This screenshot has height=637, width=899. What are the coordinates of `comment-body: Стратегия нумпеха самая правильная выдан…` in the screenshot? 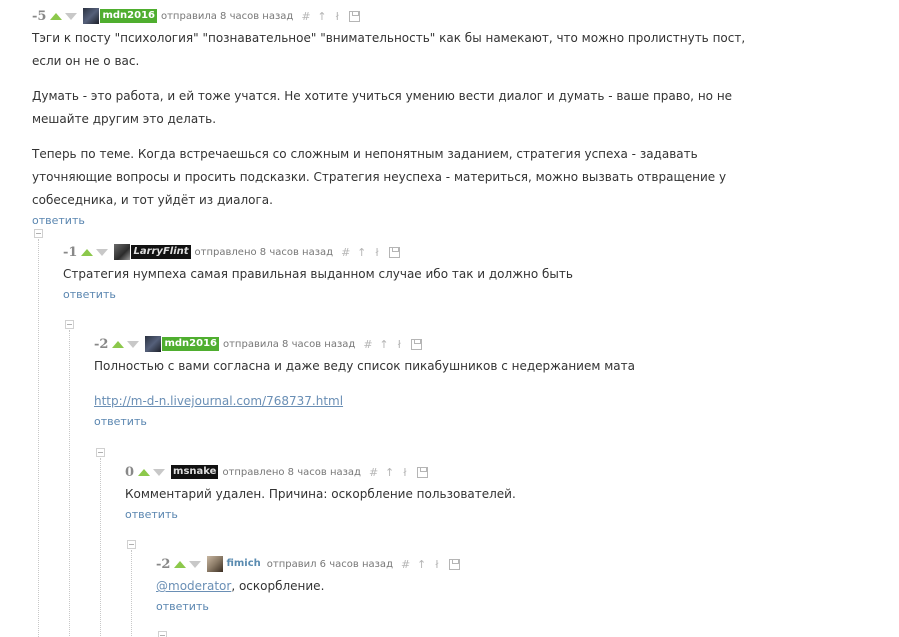 It's located at (413, 274).